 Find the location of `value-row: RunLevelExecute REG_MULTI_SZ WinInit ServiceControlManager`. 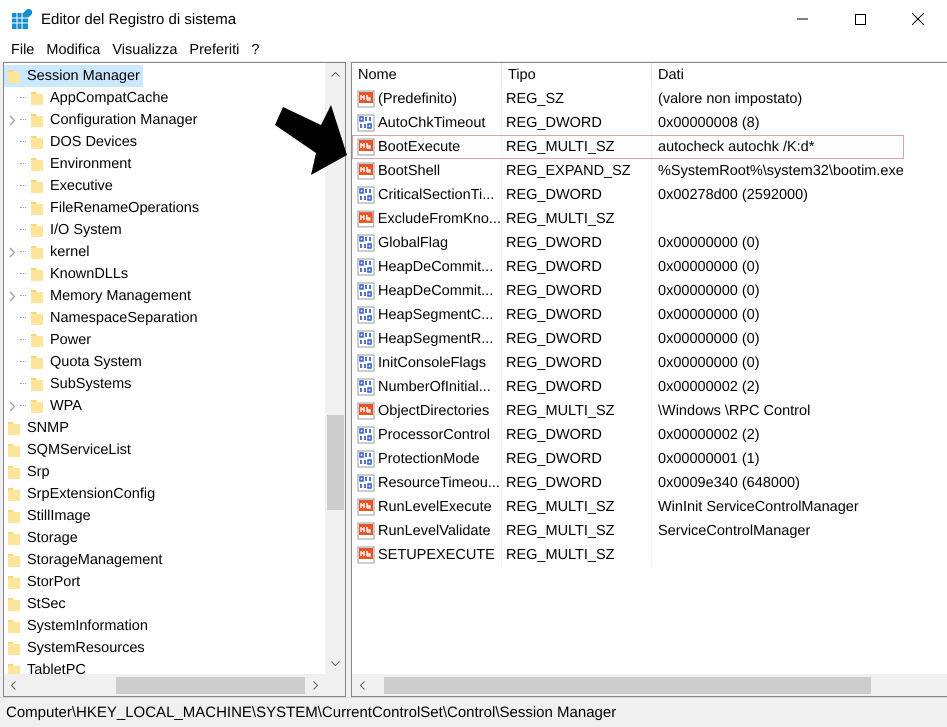

value-row: RunLevelExecute REG_MULTI_SZ WinInit ServiceControlManager is located at coordinates (628, 507).